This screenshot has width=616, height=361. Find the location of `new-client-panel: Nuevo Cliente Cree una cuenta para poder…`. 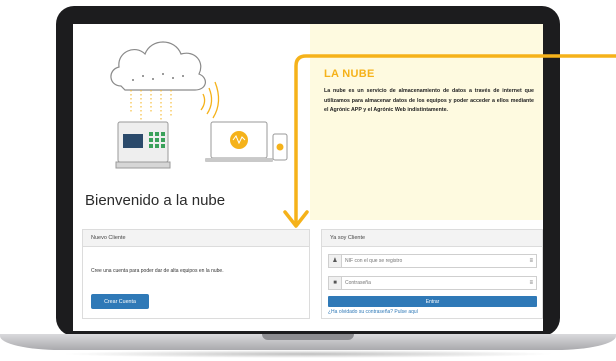

new-client-panel: Nuevo Cliente Cree una cuenta para poder… is located at coordinates (196, 274).